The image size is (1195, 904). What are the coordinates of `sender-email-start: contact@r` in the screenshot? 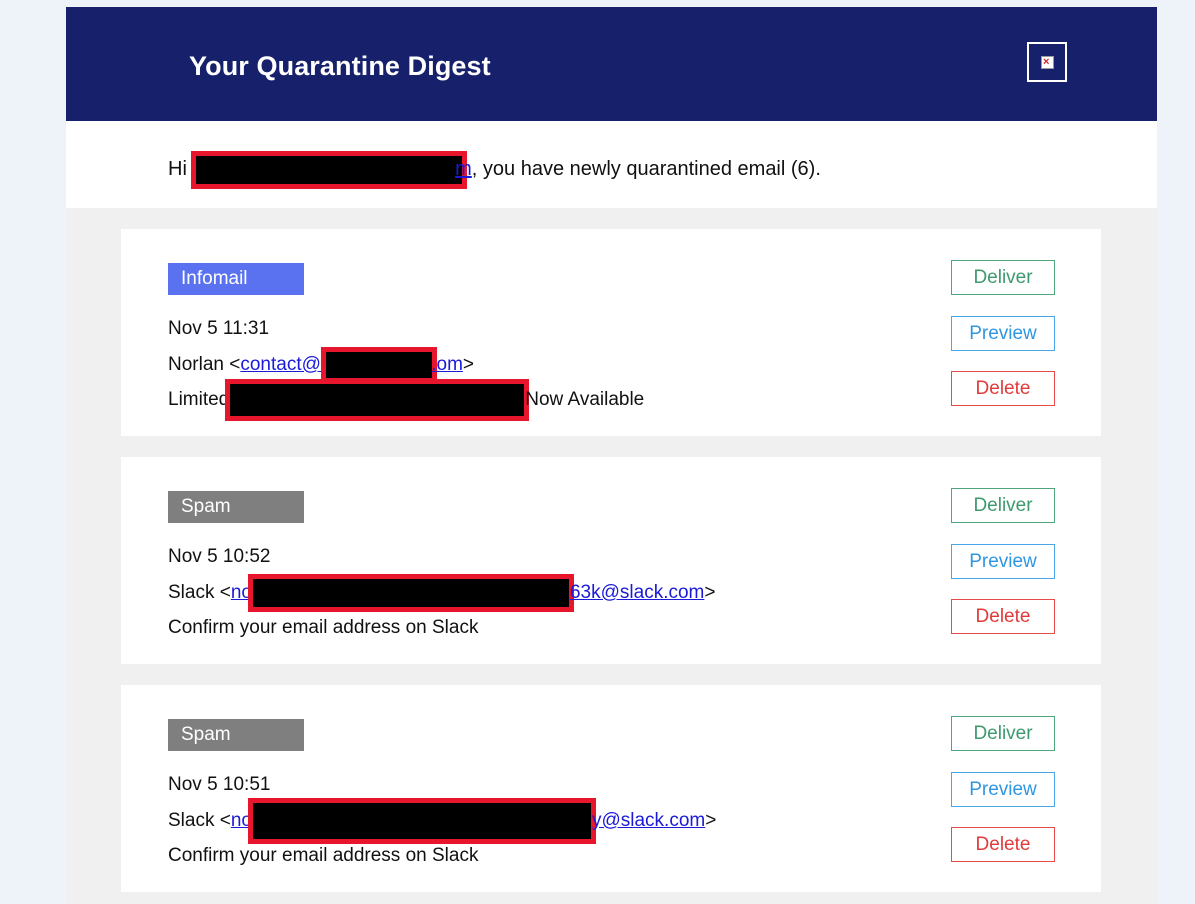 It's located at (284, 364).